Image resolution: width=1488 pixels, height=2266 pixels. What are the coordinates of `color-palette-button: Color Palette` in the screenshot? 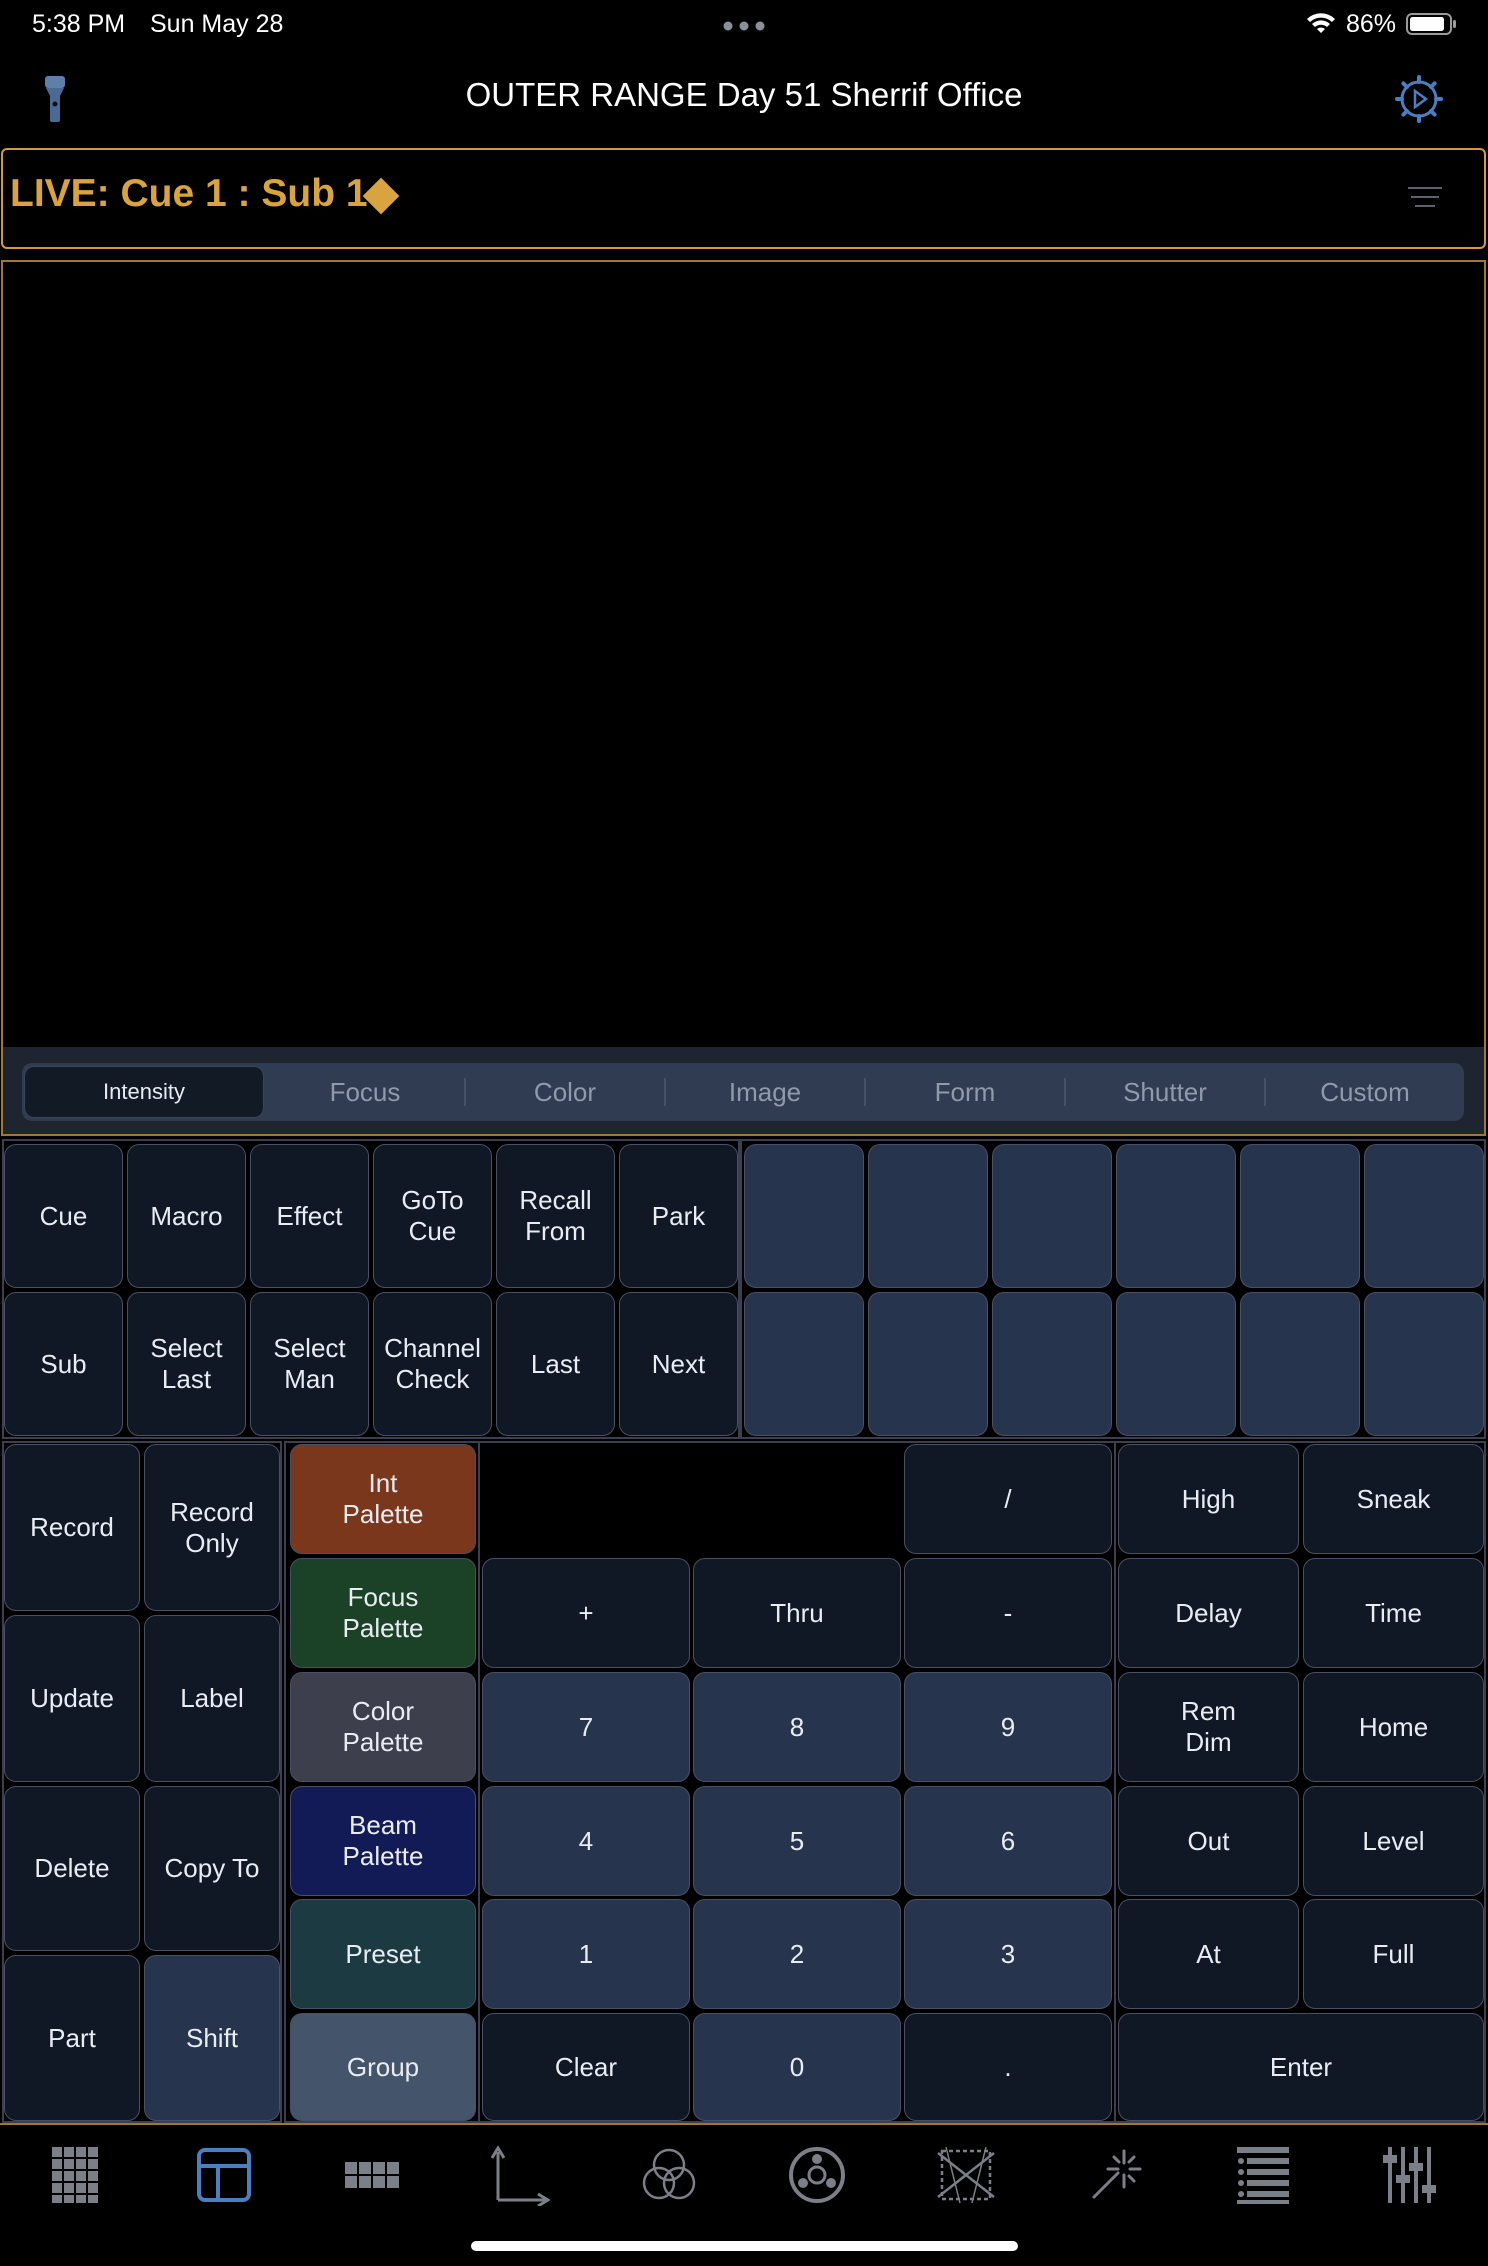 It's located at (383, 1727).